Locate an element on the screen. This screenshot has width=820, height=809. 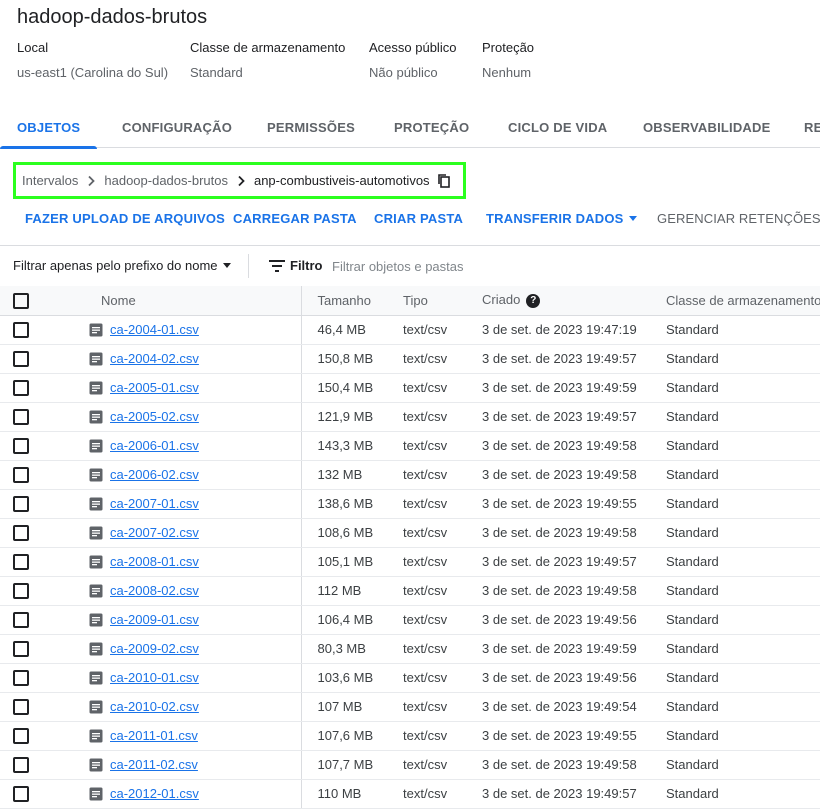
breadcrumb-bucket: hadoop-dados-brutos is located at coordinates (166, 180).